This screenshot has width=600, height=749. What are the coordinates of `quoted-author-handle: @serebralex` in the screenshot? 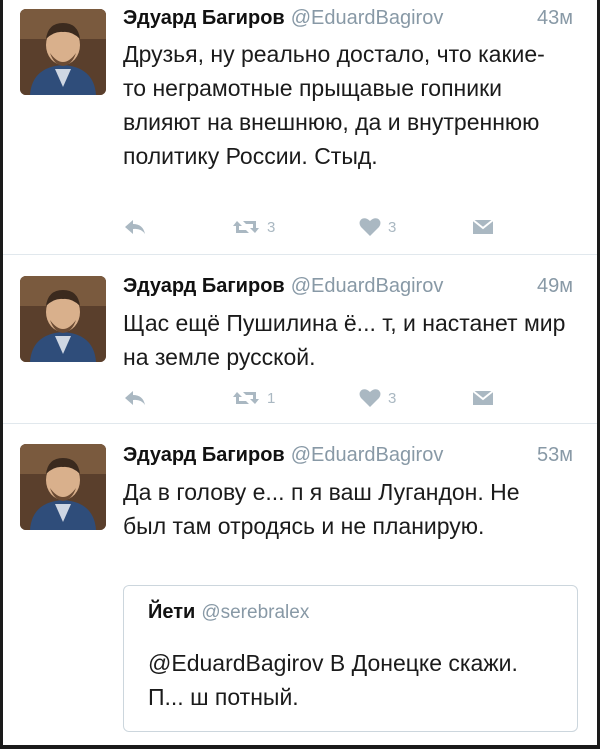 It's located at (255, 612).